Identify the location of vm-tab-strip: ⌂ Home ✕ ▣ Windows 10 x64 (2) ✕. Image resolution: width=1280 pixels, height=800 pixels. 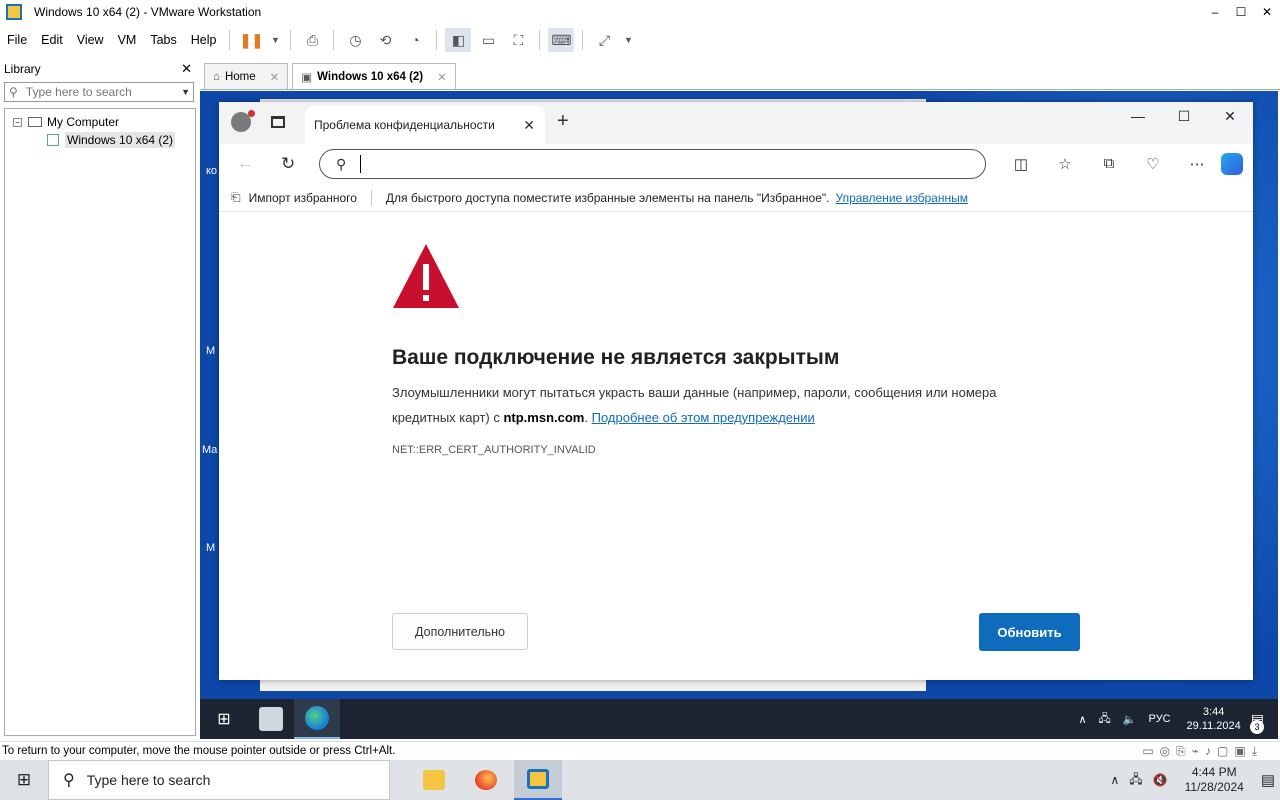
(740, 76).